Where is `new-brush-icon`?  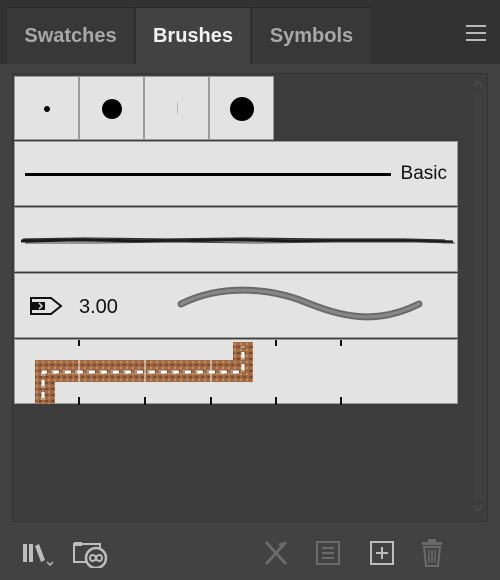
new-brush-icon is located at coordinates (382, 553).